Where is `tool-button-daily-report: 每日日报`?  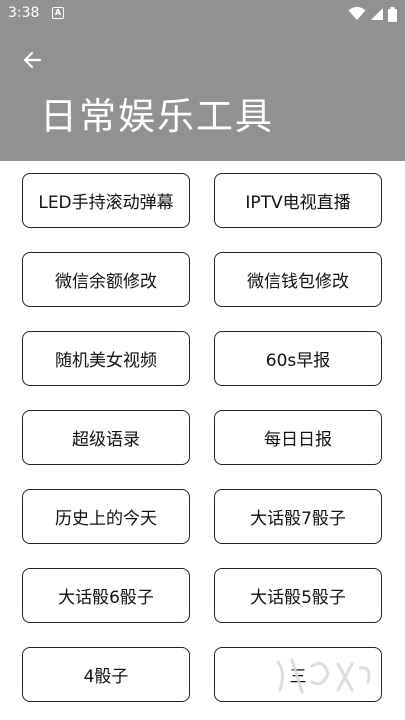 tool-button-daily-report: 每日日报 is located at coordinates (298, 437).